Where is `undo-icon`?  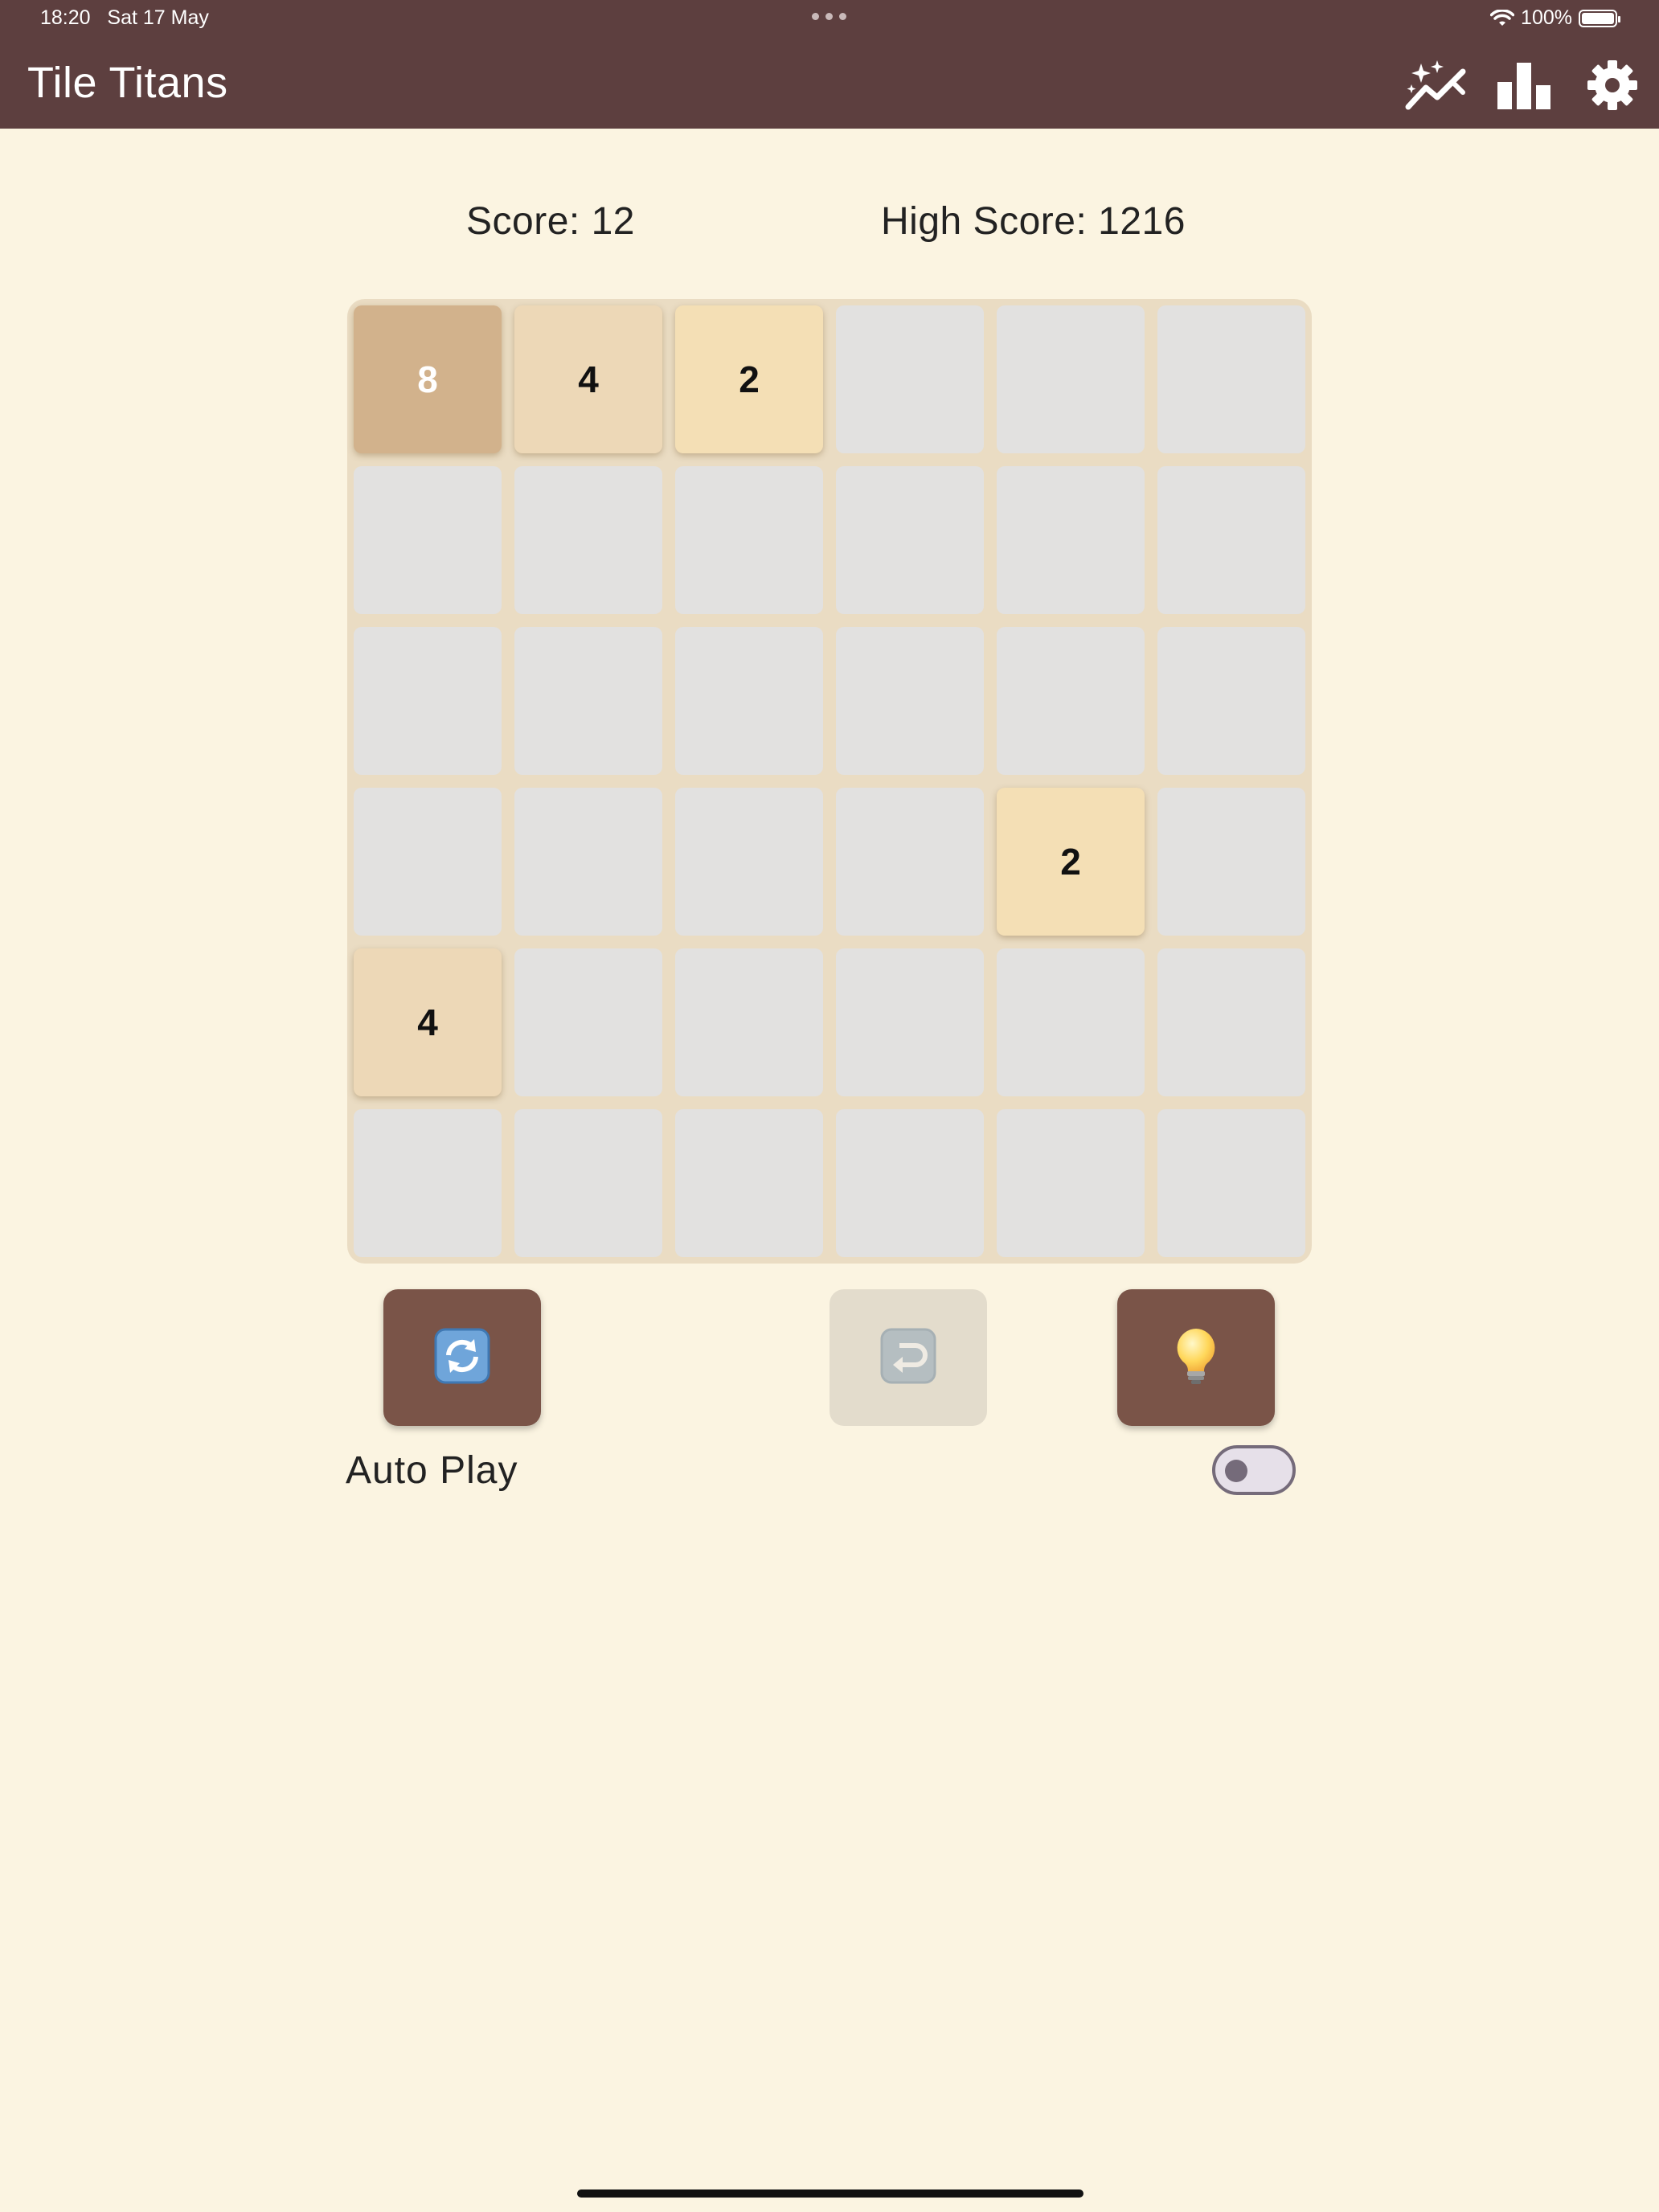 undo-icon is located at coordinates (908, 1358).